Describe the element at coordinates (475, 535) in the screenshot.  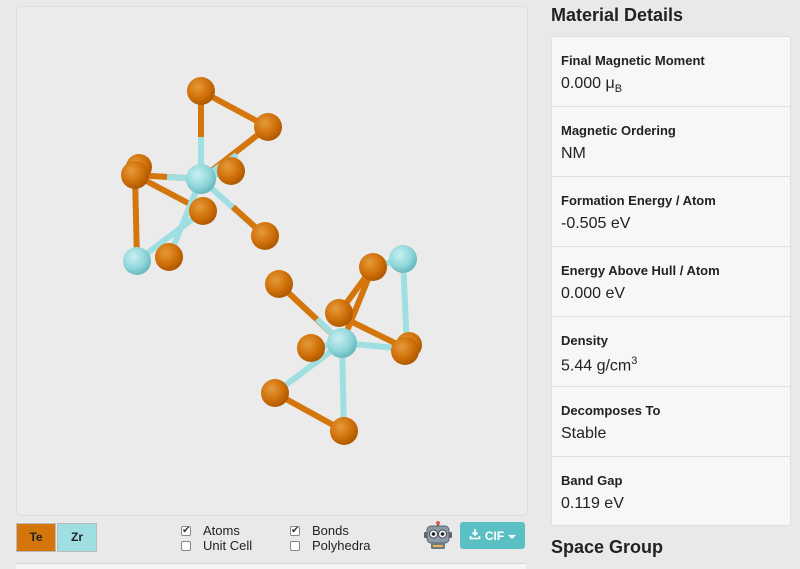
I see `download-icon` at that location.